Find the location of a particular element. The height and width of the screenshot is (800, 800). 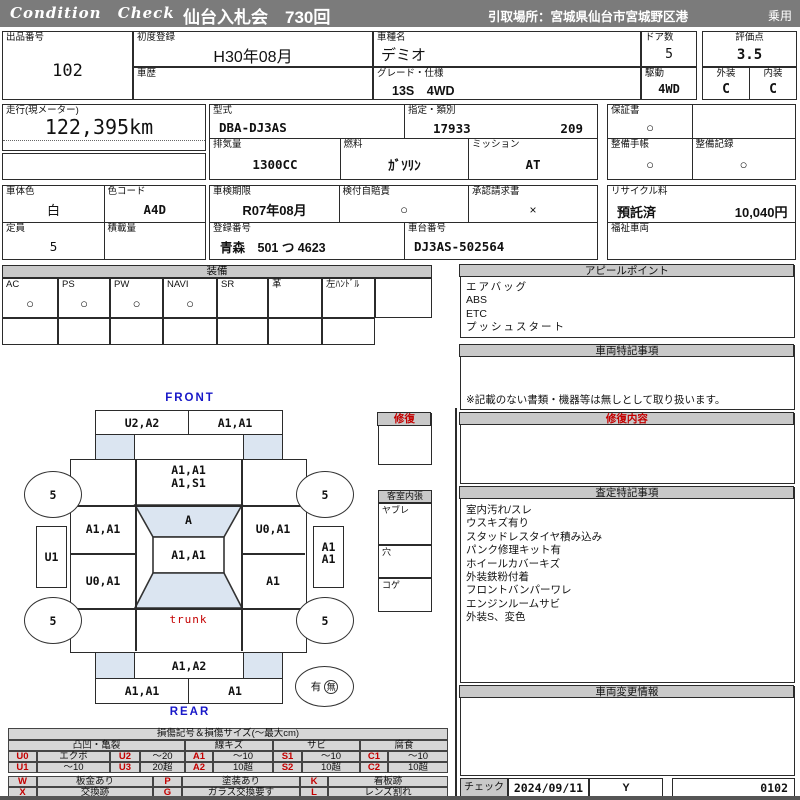

first-registration-cell: 初度登録 H30年08月 is located at coordinates (253, 49).